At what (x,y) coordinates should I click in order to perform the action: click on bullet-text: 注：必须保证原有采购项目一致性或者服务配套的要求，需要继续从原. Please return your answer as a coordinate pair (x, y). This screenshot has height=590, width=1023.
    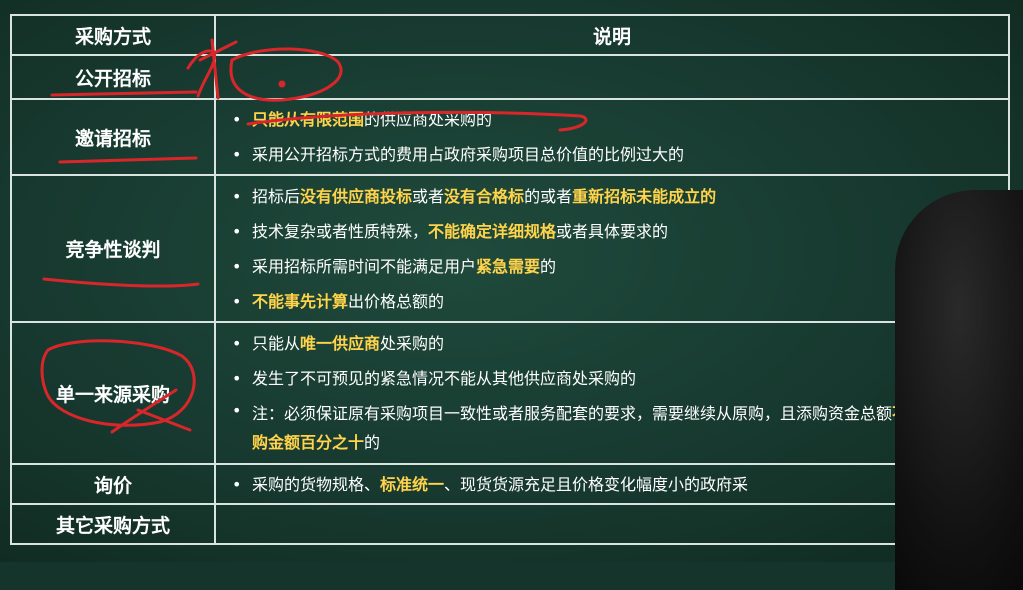
    Looking at the image, I should click on (500, 413).